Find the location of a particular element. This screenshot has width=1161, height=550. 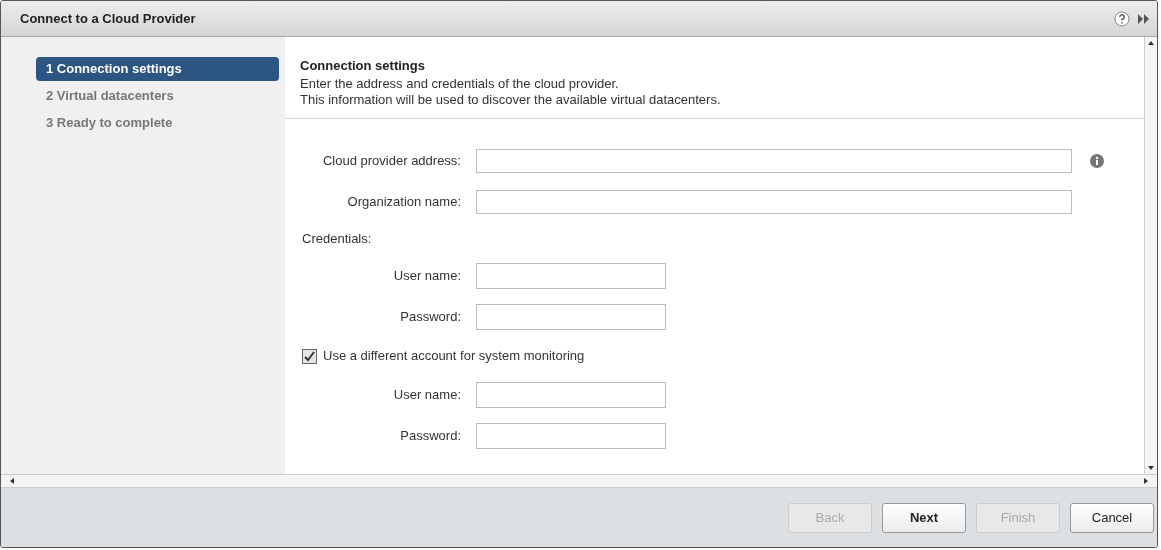

description-text: This information will be used to discover the available virtual datacenters. is located at coordinates (511, 99).